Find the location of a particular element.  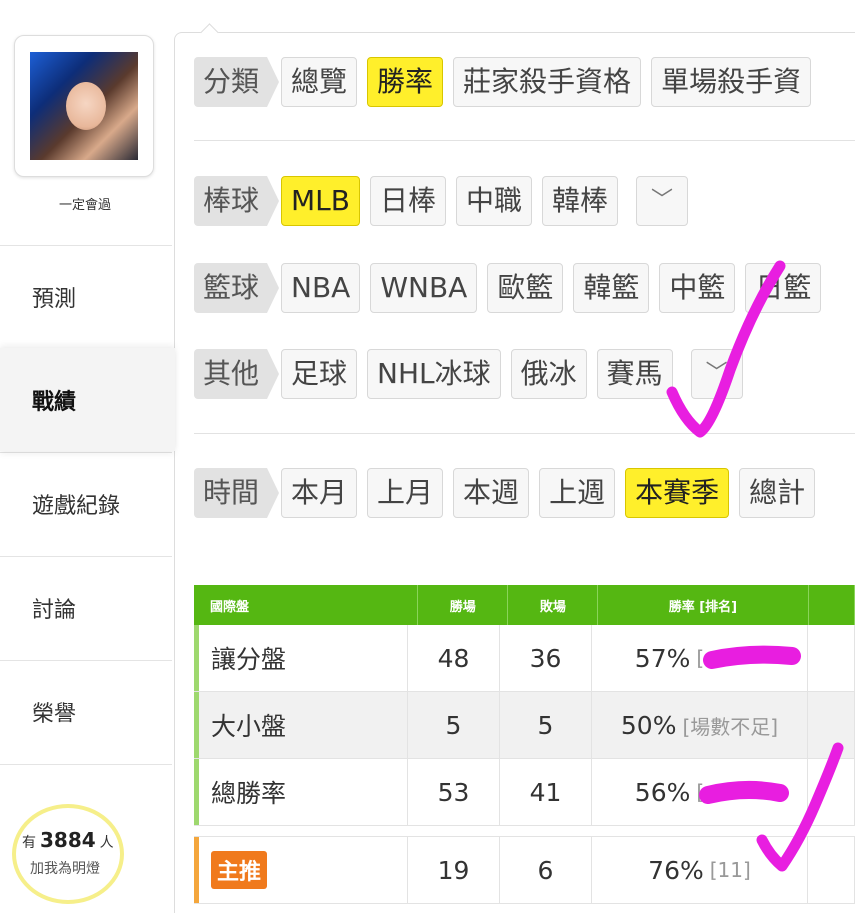

table-row-featured: 主推 19 6 76%[11] is located at coordinates (524, 870).